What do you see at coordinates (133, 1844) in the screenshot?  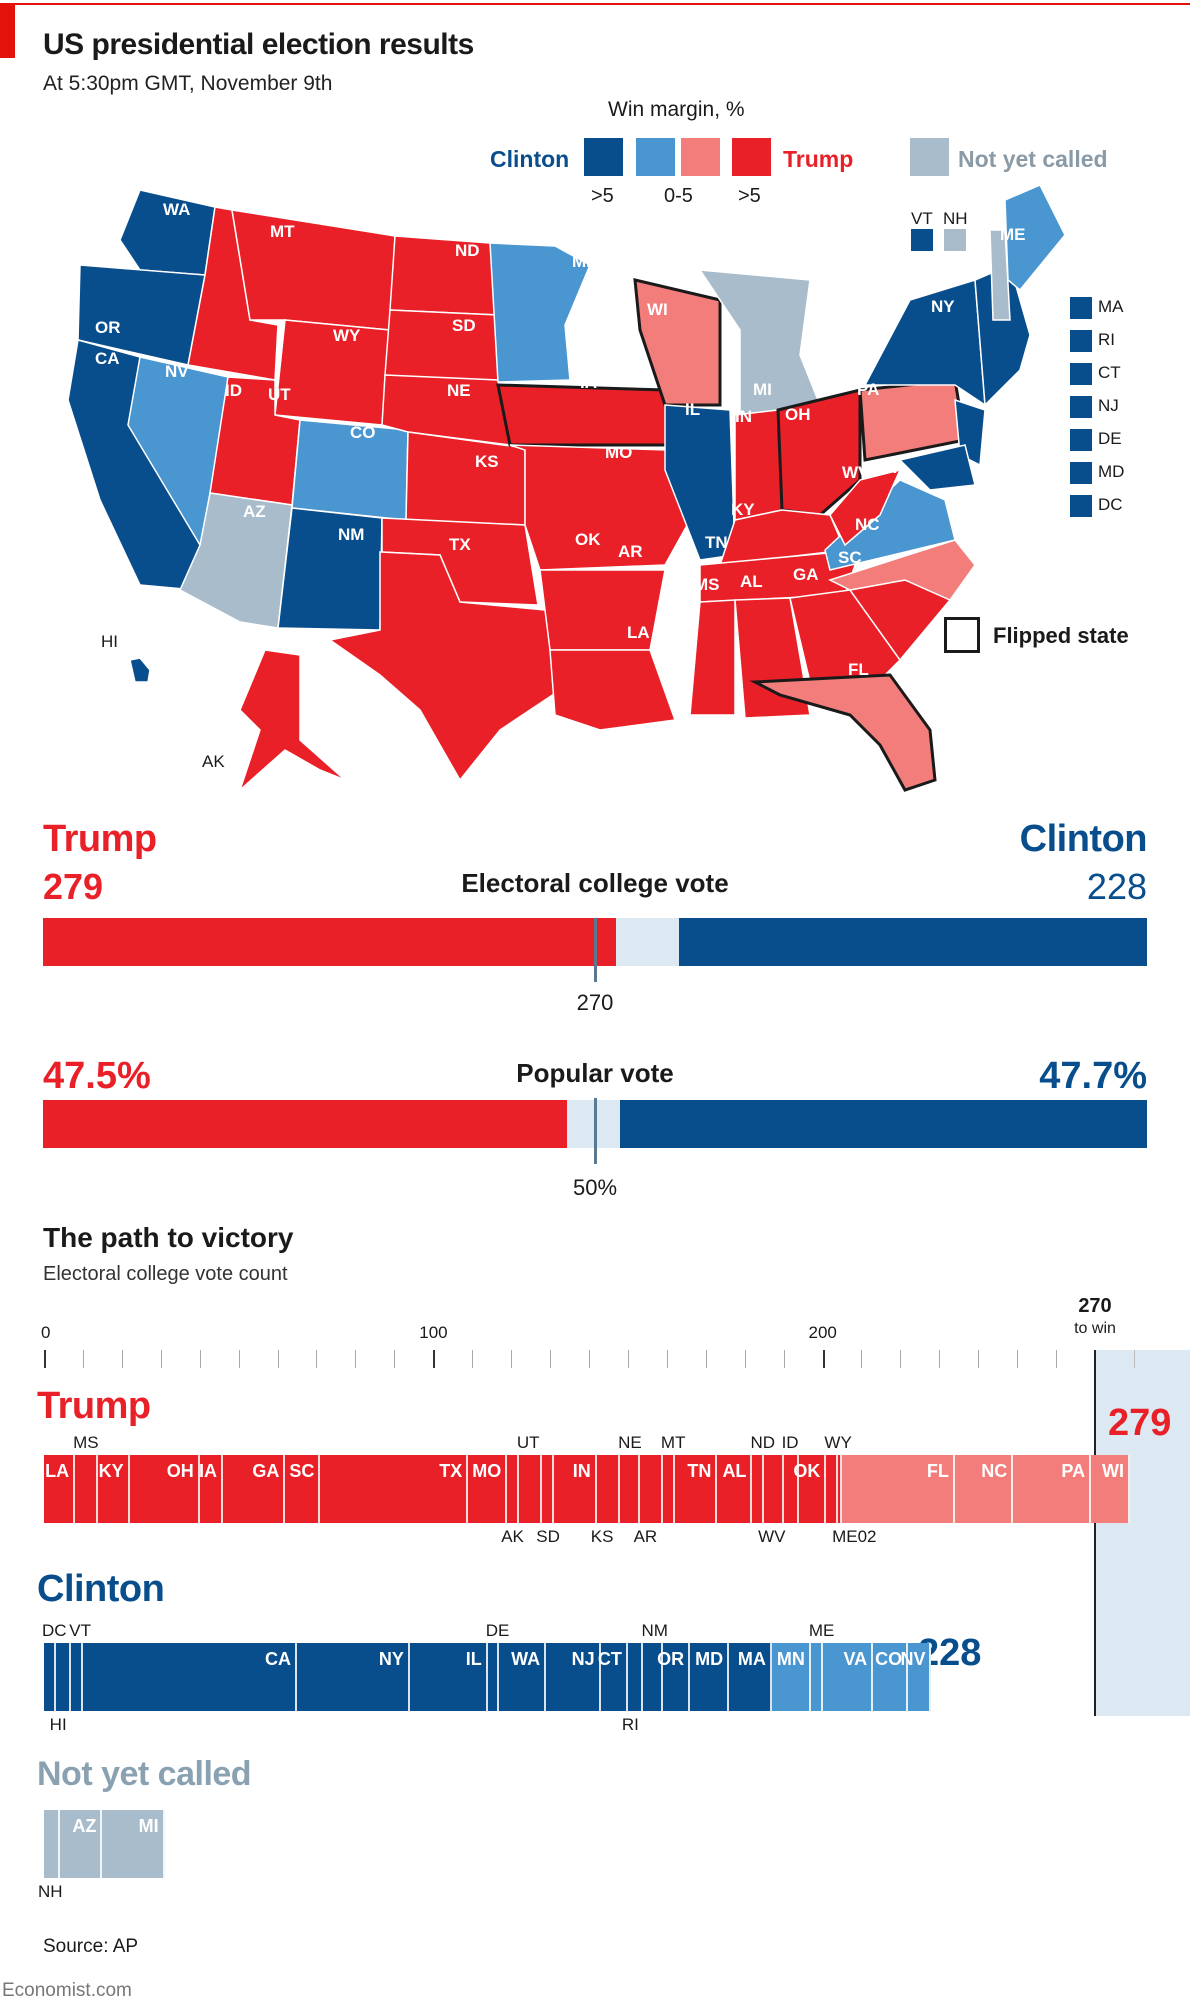 I see `segment-mi: MI` at bounding box center [133, 1844].